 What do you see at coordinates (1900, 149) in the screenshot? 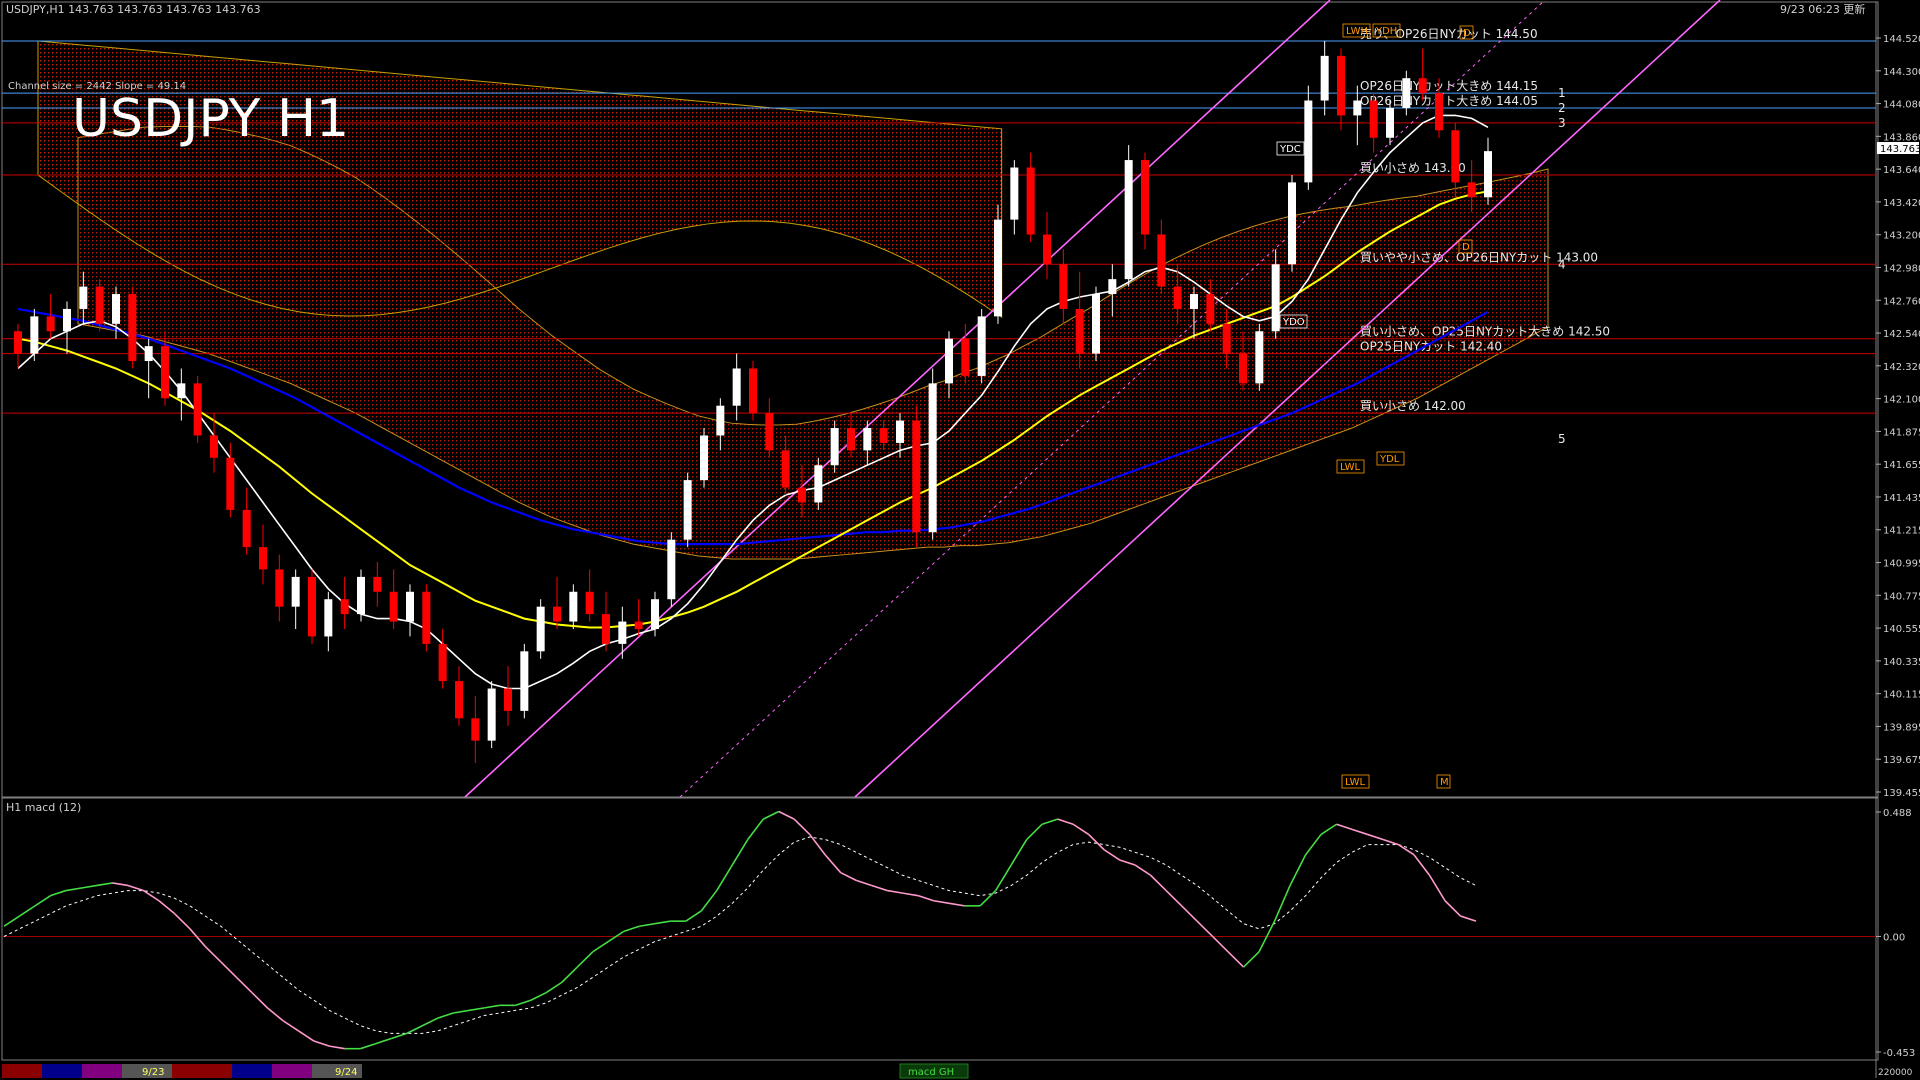
I see `current-price-label: 143.763` at bounding box center [1900, 149].